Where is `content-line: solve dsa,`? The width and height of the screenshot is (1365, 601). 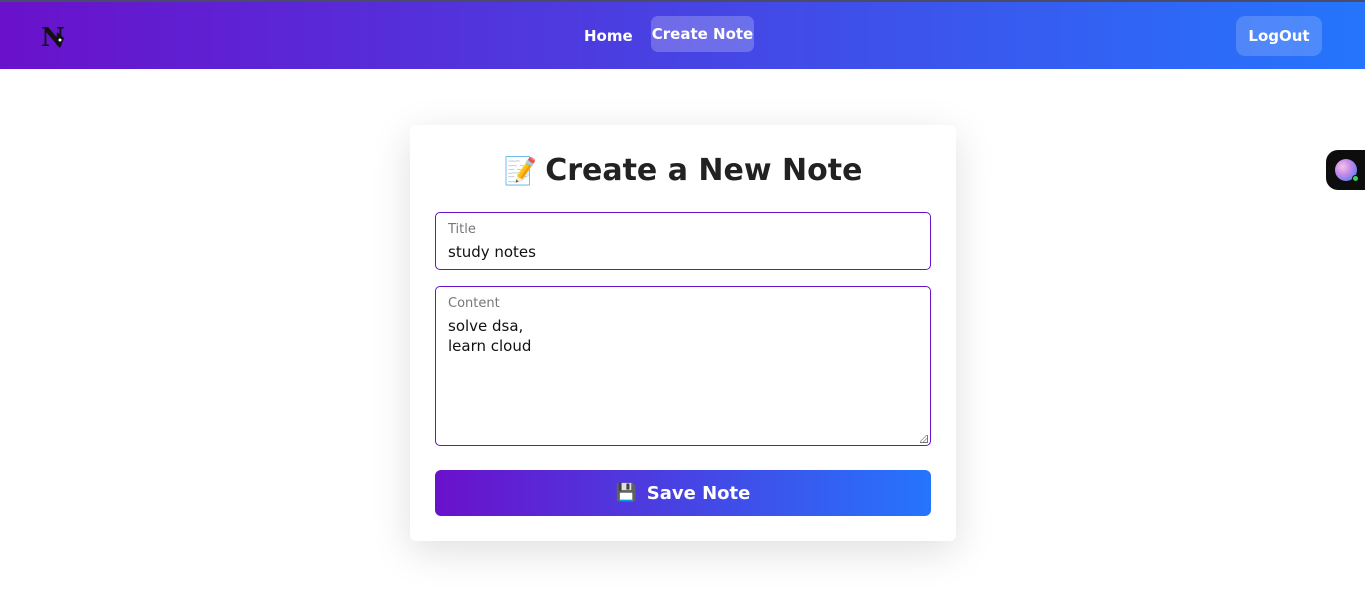 content-line: solve dsa, is located at coordinates (486, 326).